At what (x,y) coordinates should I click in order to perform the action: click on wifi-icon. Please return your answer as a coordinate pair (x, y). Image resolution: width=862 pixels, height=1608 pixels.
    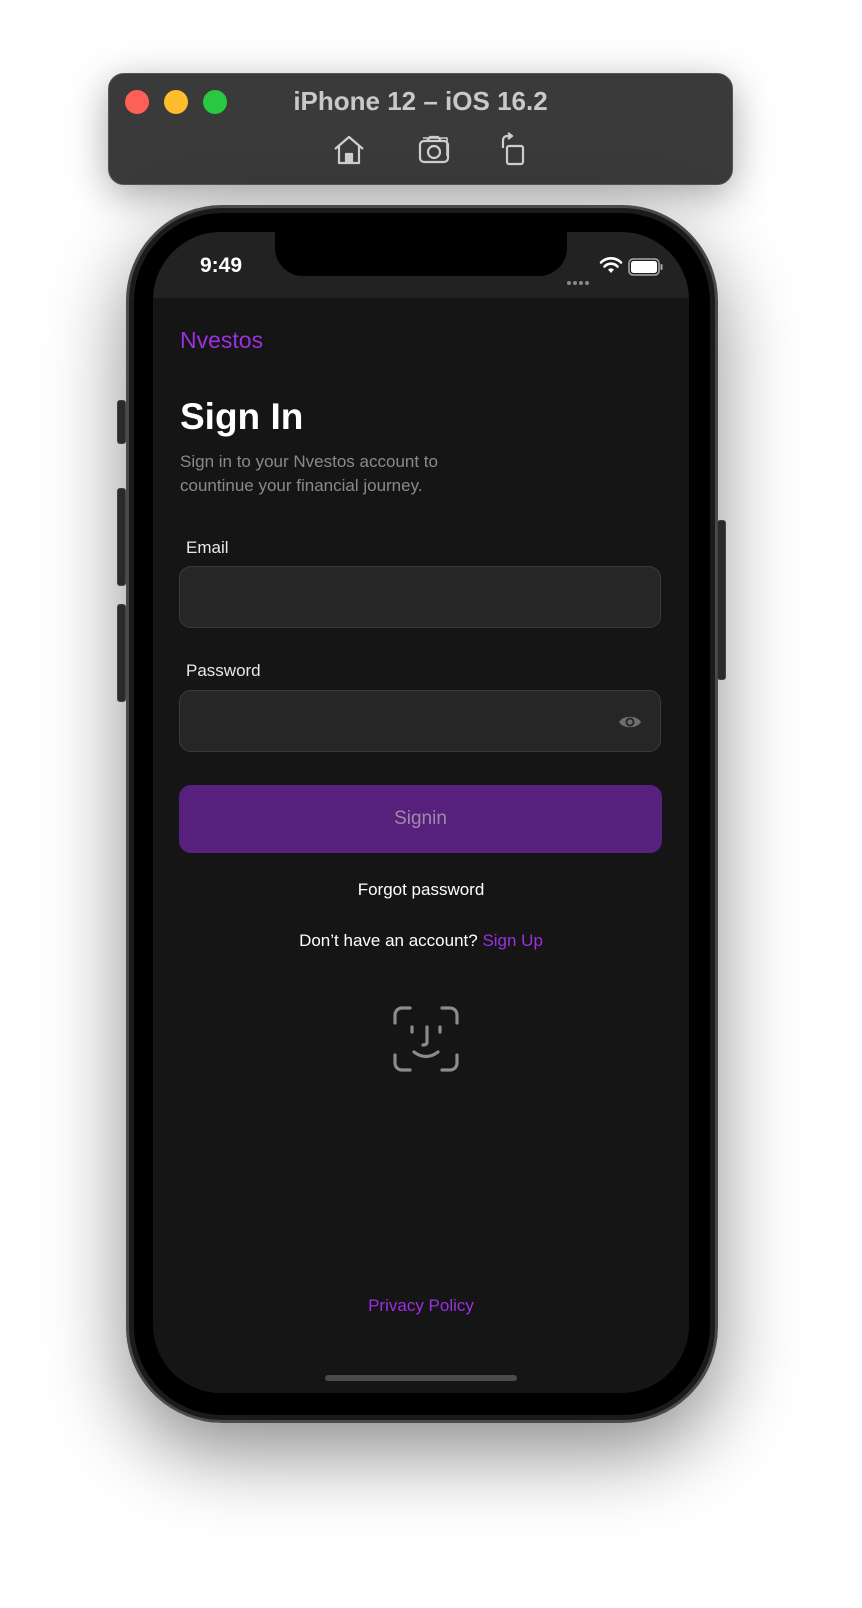
    Looking at the image, I should click on (611, 265).